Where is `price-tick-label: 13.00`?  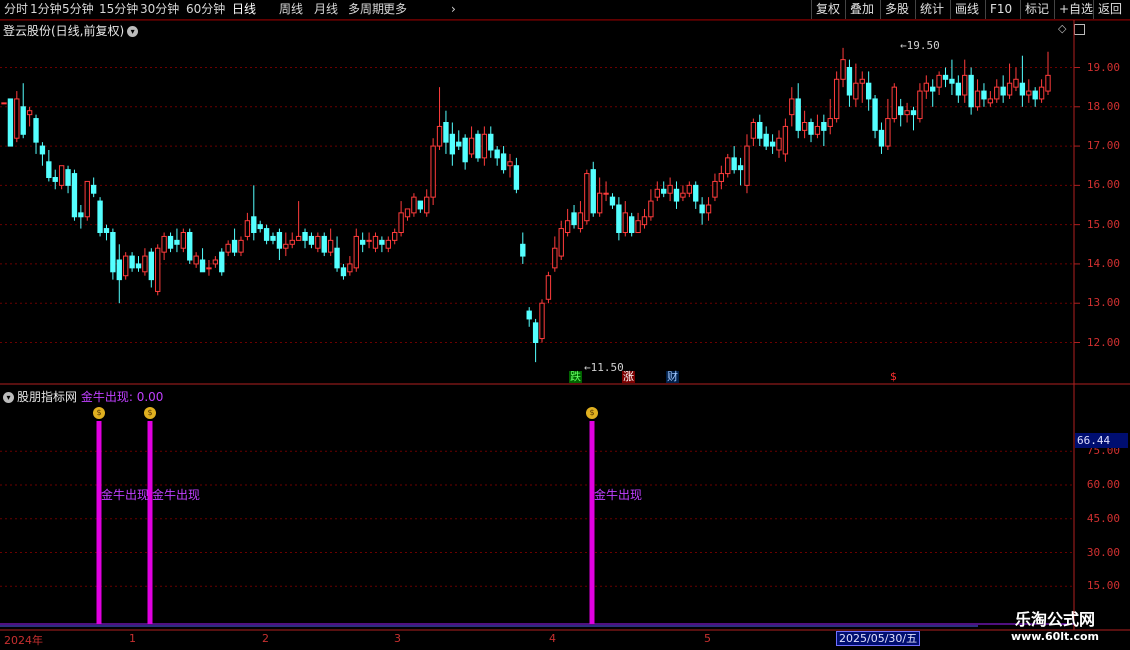 price-tick-label: 13.00 is located at coordinates (1103, 303).